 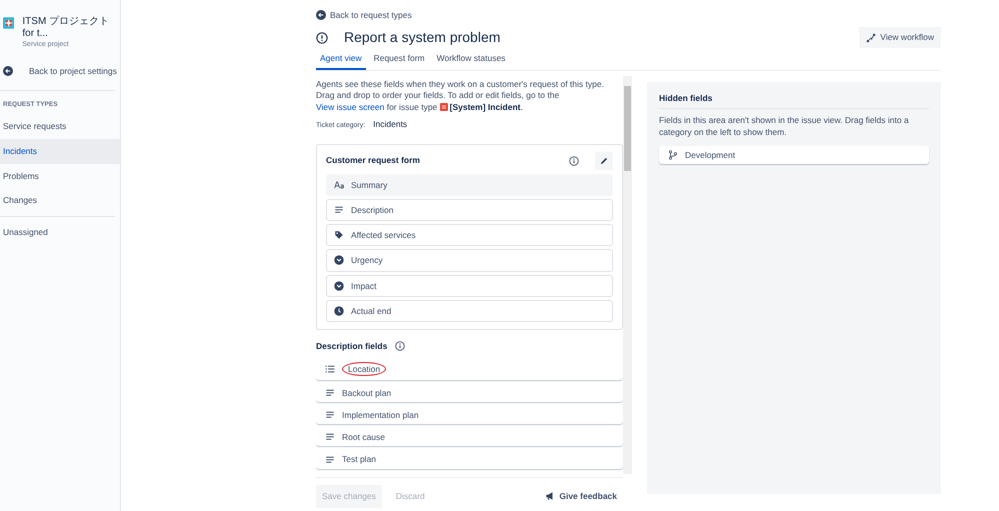 What do you see at coordinates (469, 415) in the screenshot?
I see `field-row: Implementation plan` at bounding box center [469, 415].